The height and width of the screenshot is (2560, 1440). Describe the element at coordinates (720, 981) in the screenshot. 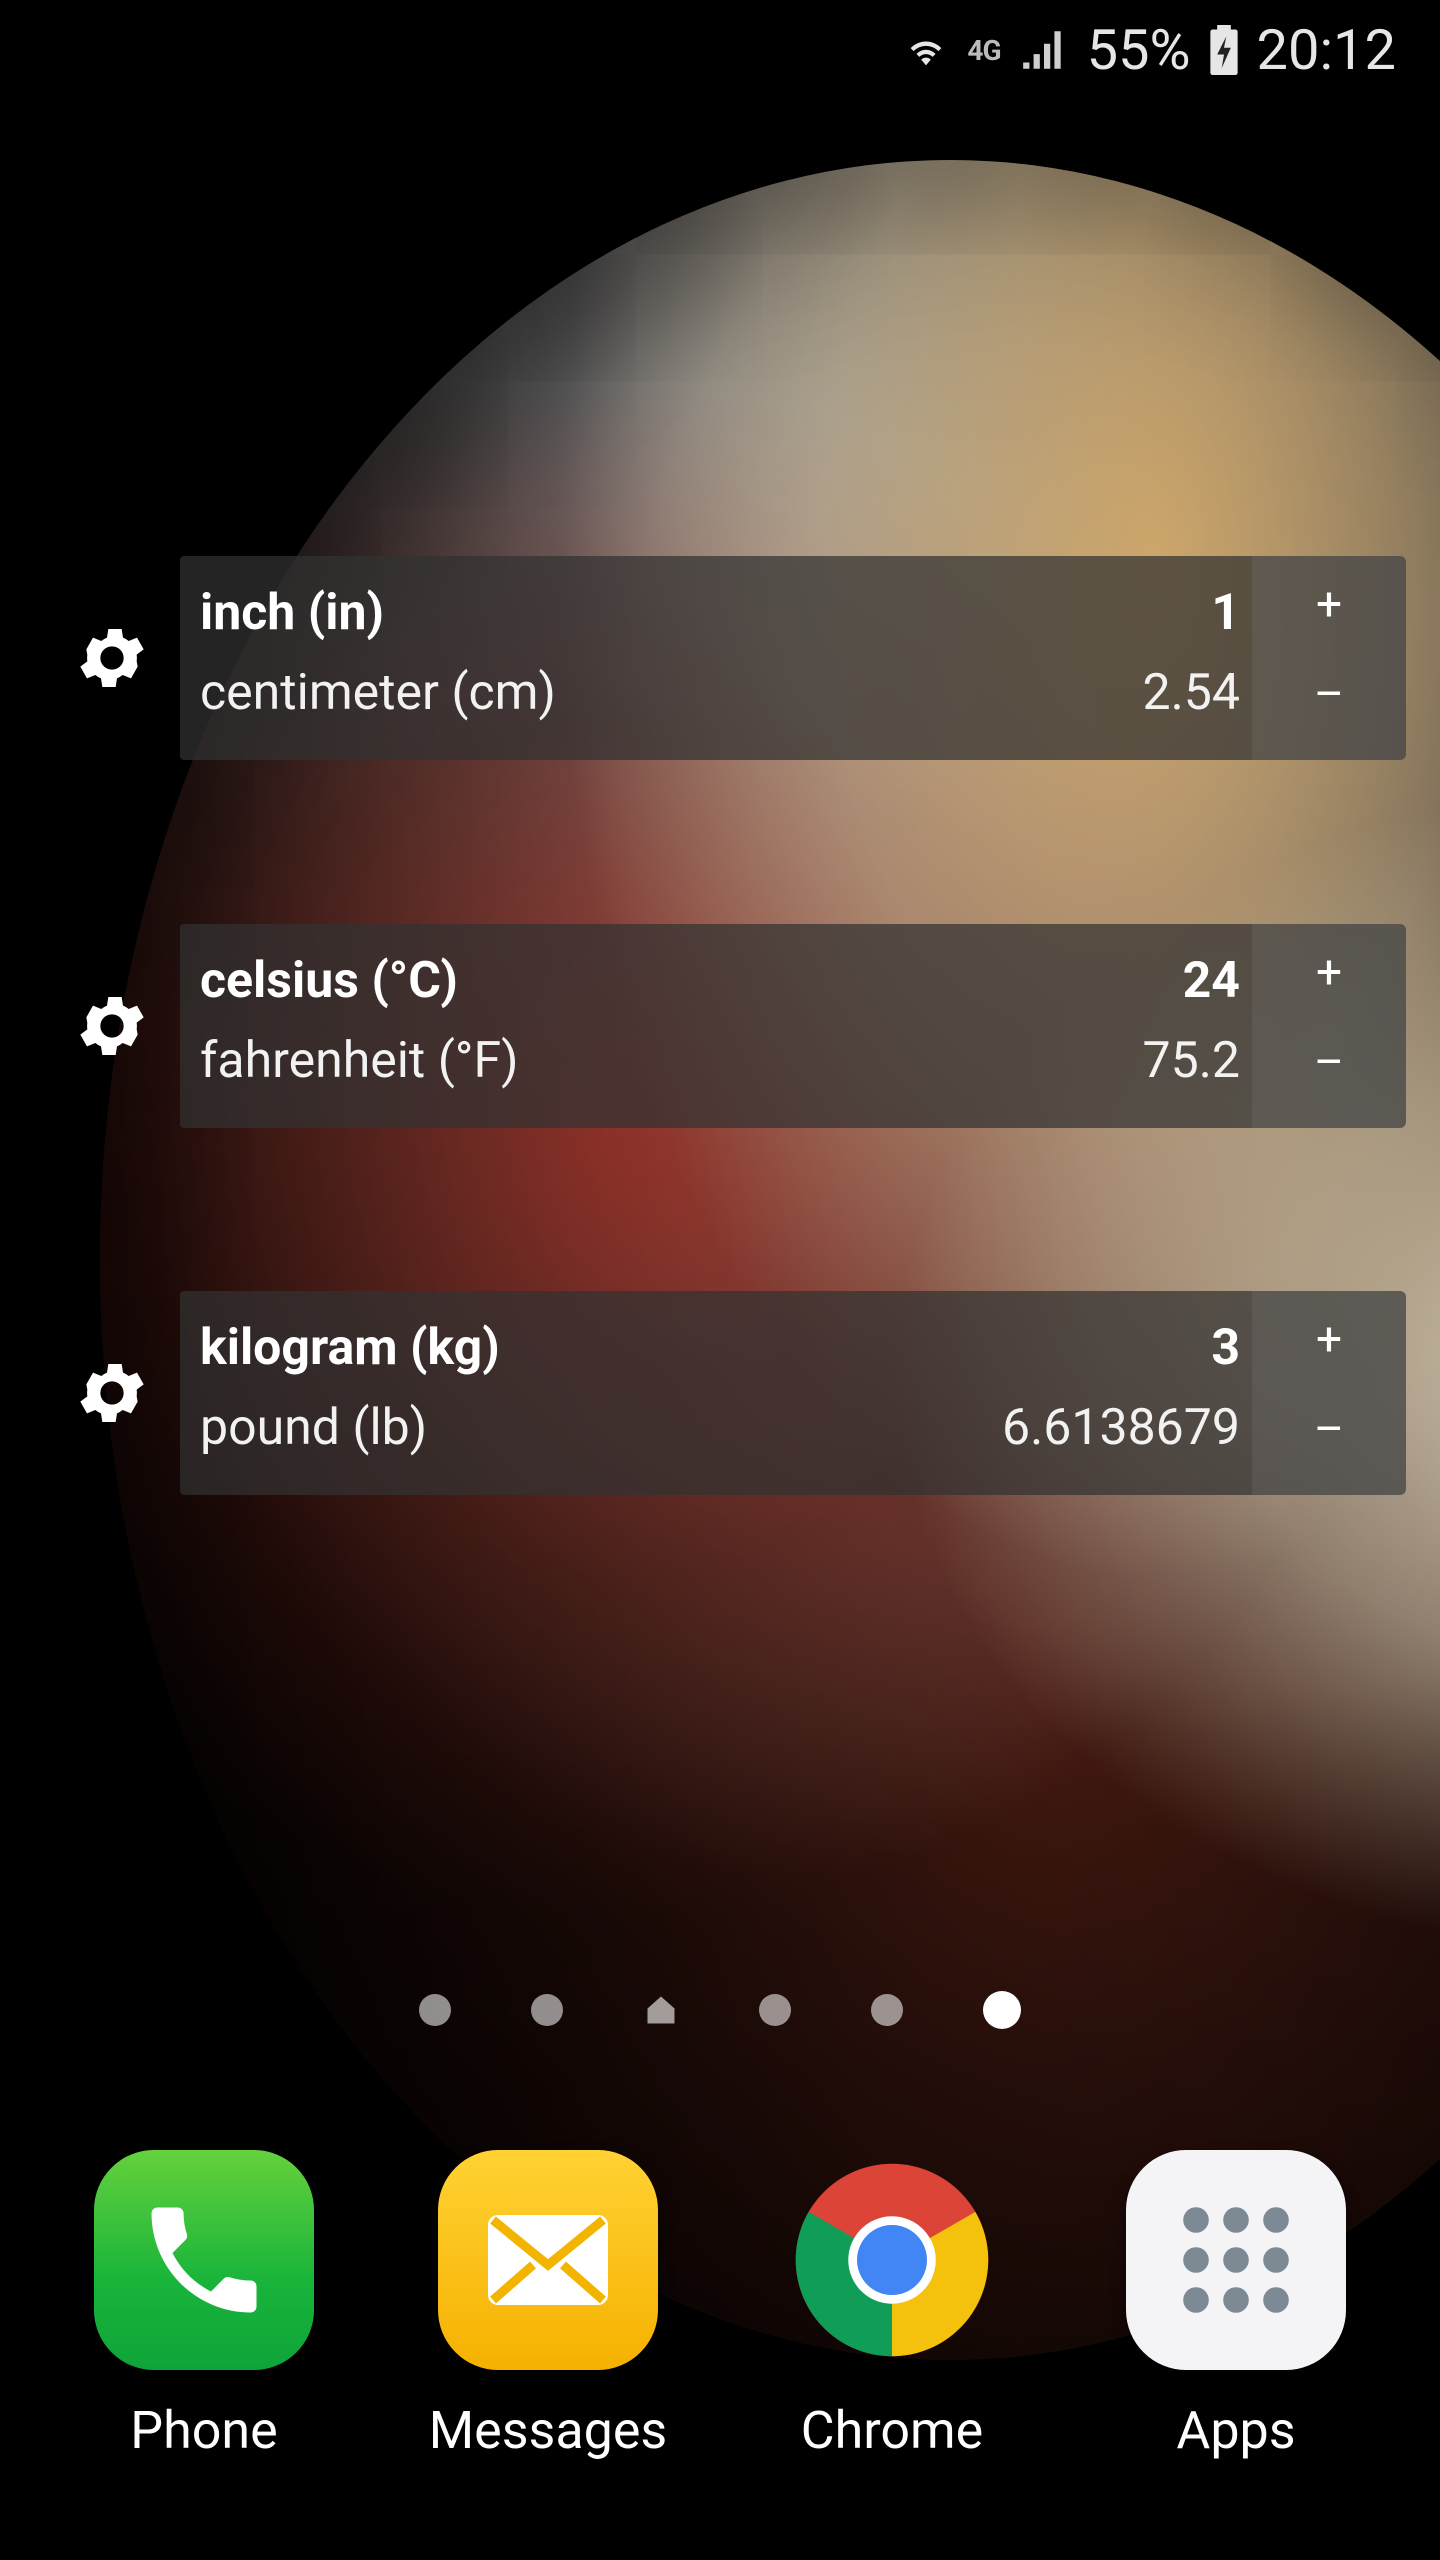

I see `from-row: celsius (°C) 24` at that location.